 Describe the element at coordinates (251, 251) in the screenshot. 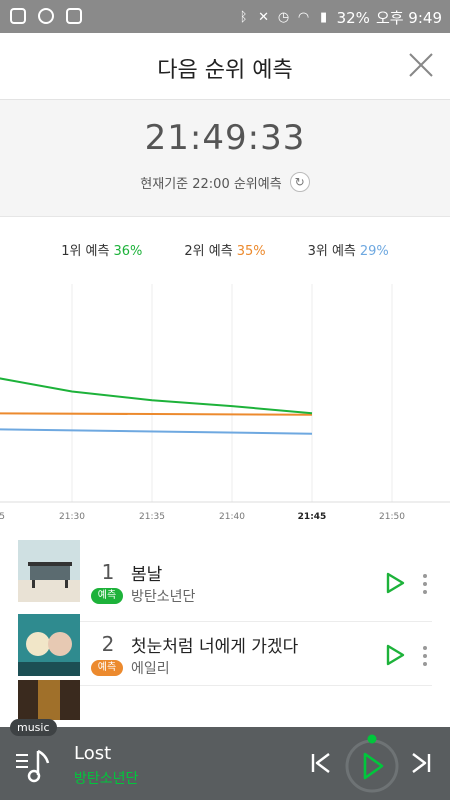

I see `legend-percent: 35%` at that location.